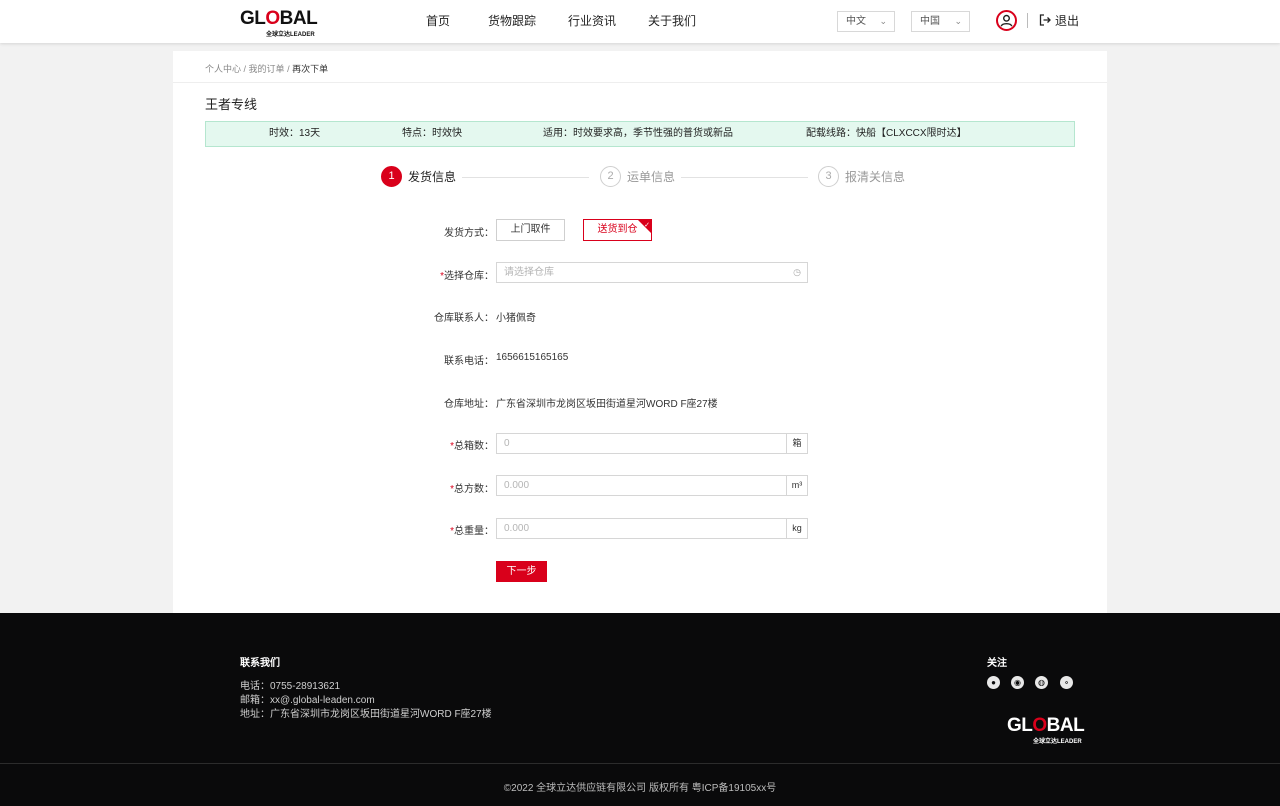  I want to click on copyright-text: ©2022 全球立达供应链有限公司 版权所有 粤ICP备19105xx号, so click(640, 788).